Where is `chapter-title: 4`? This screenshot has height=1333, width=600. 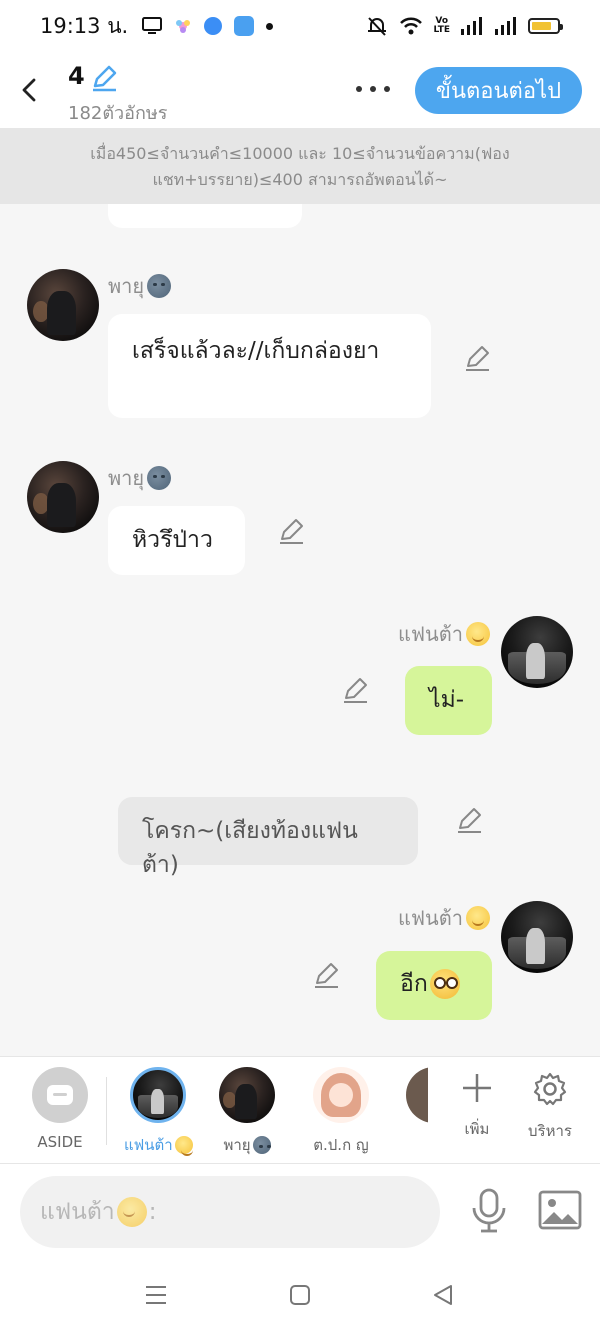
chapter-title: 4 is located at coordinates (76, 76).